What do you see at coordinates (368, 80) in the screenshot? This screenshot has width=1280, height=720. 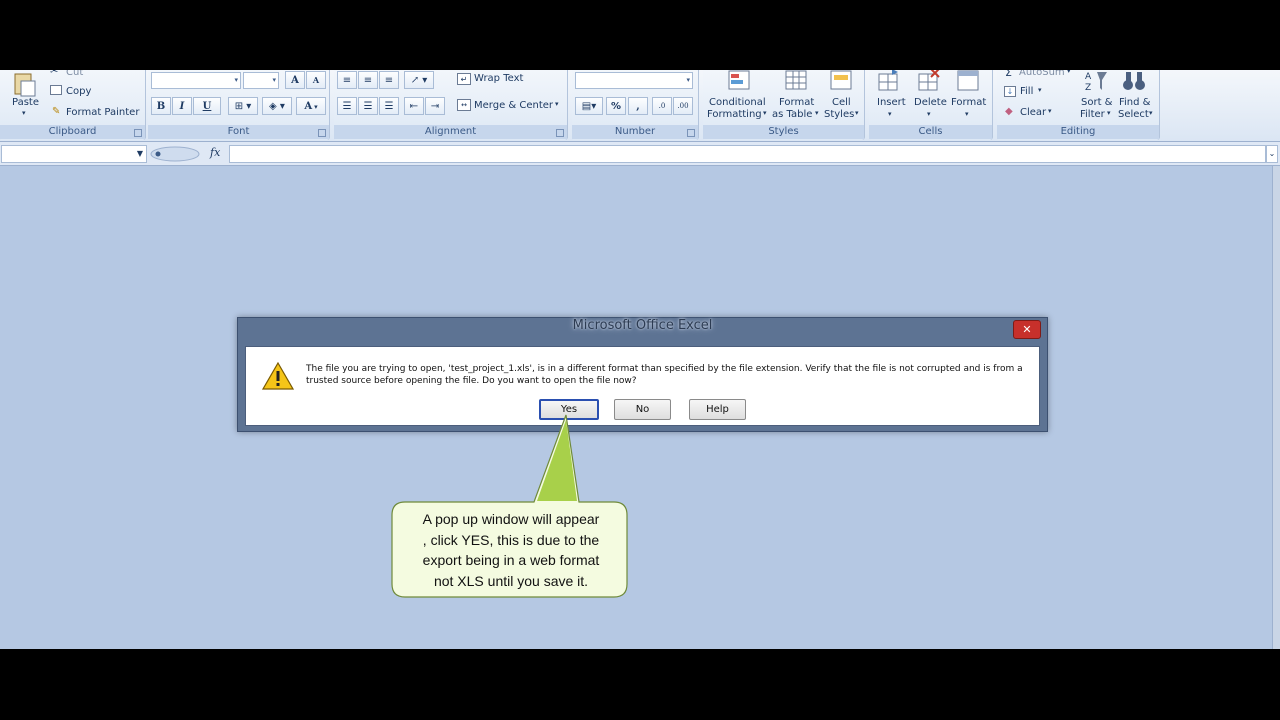 I see `middle-align-button: ≡` at bounding box center [368, 80].